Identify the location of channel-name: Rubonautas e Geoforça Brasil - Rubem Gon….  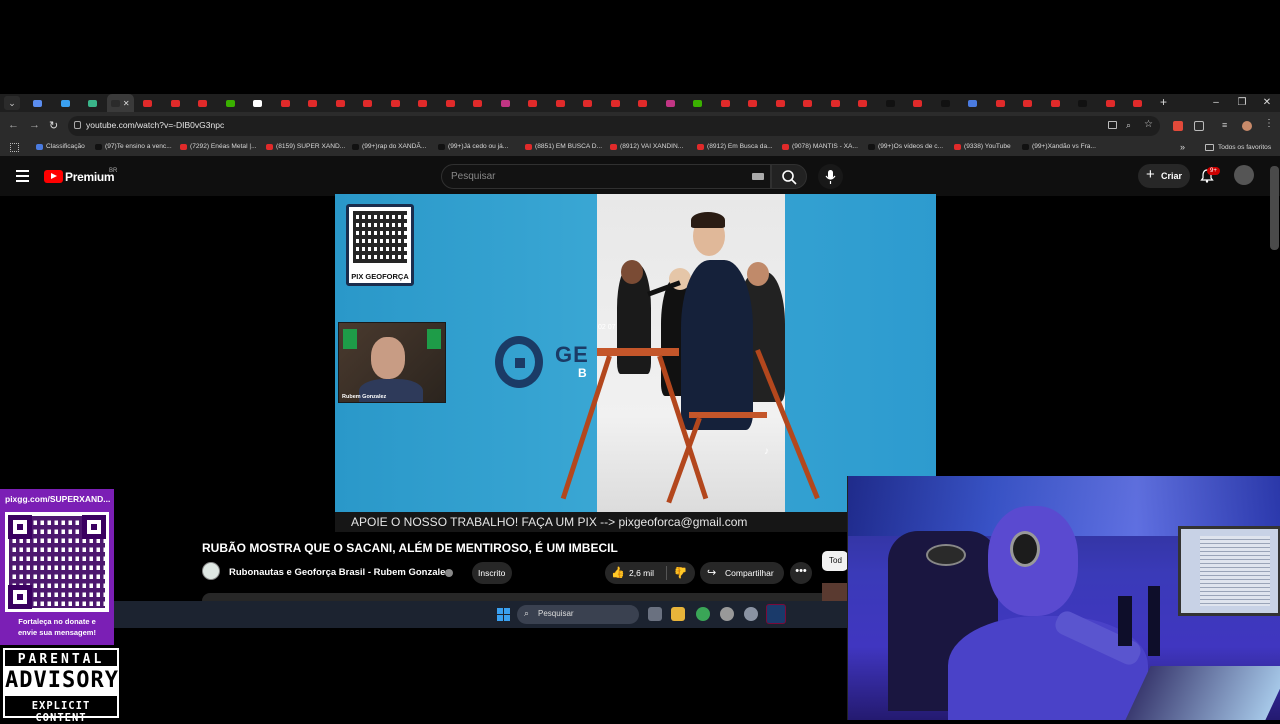
(339, 572).